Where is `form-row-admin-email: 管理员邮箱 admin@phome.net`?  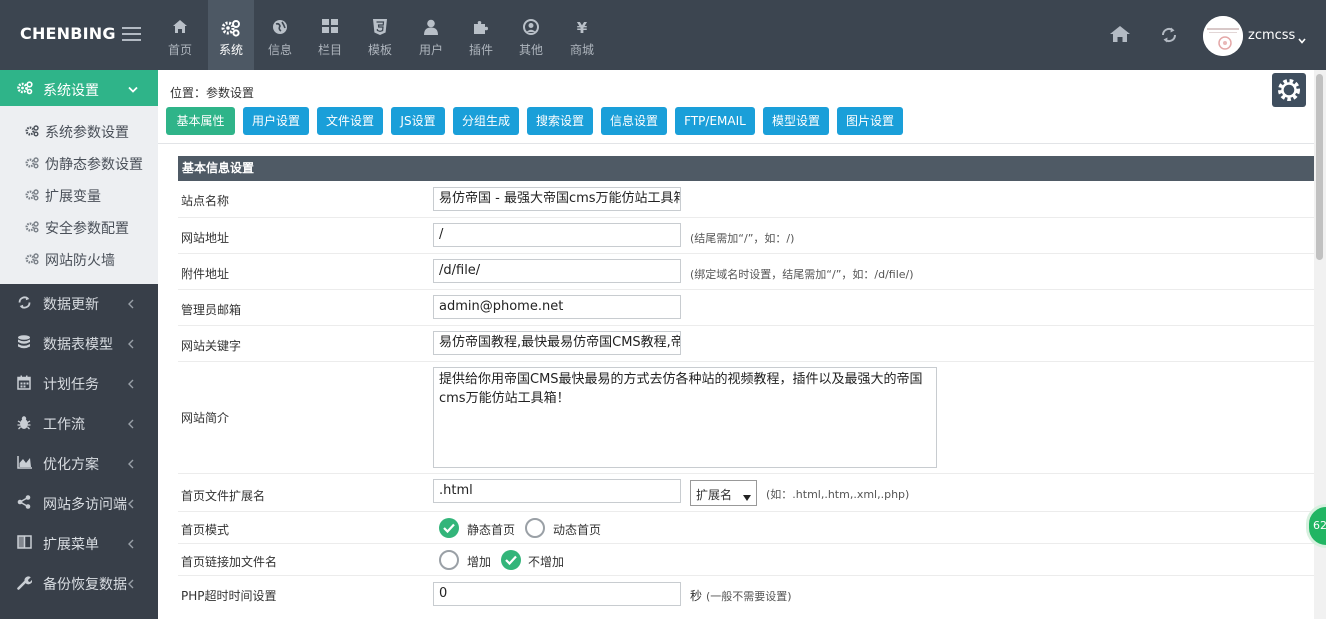 form-row-admin-email: 管理员邮箱 admin@phome.net is located at coordinates (746, 308).